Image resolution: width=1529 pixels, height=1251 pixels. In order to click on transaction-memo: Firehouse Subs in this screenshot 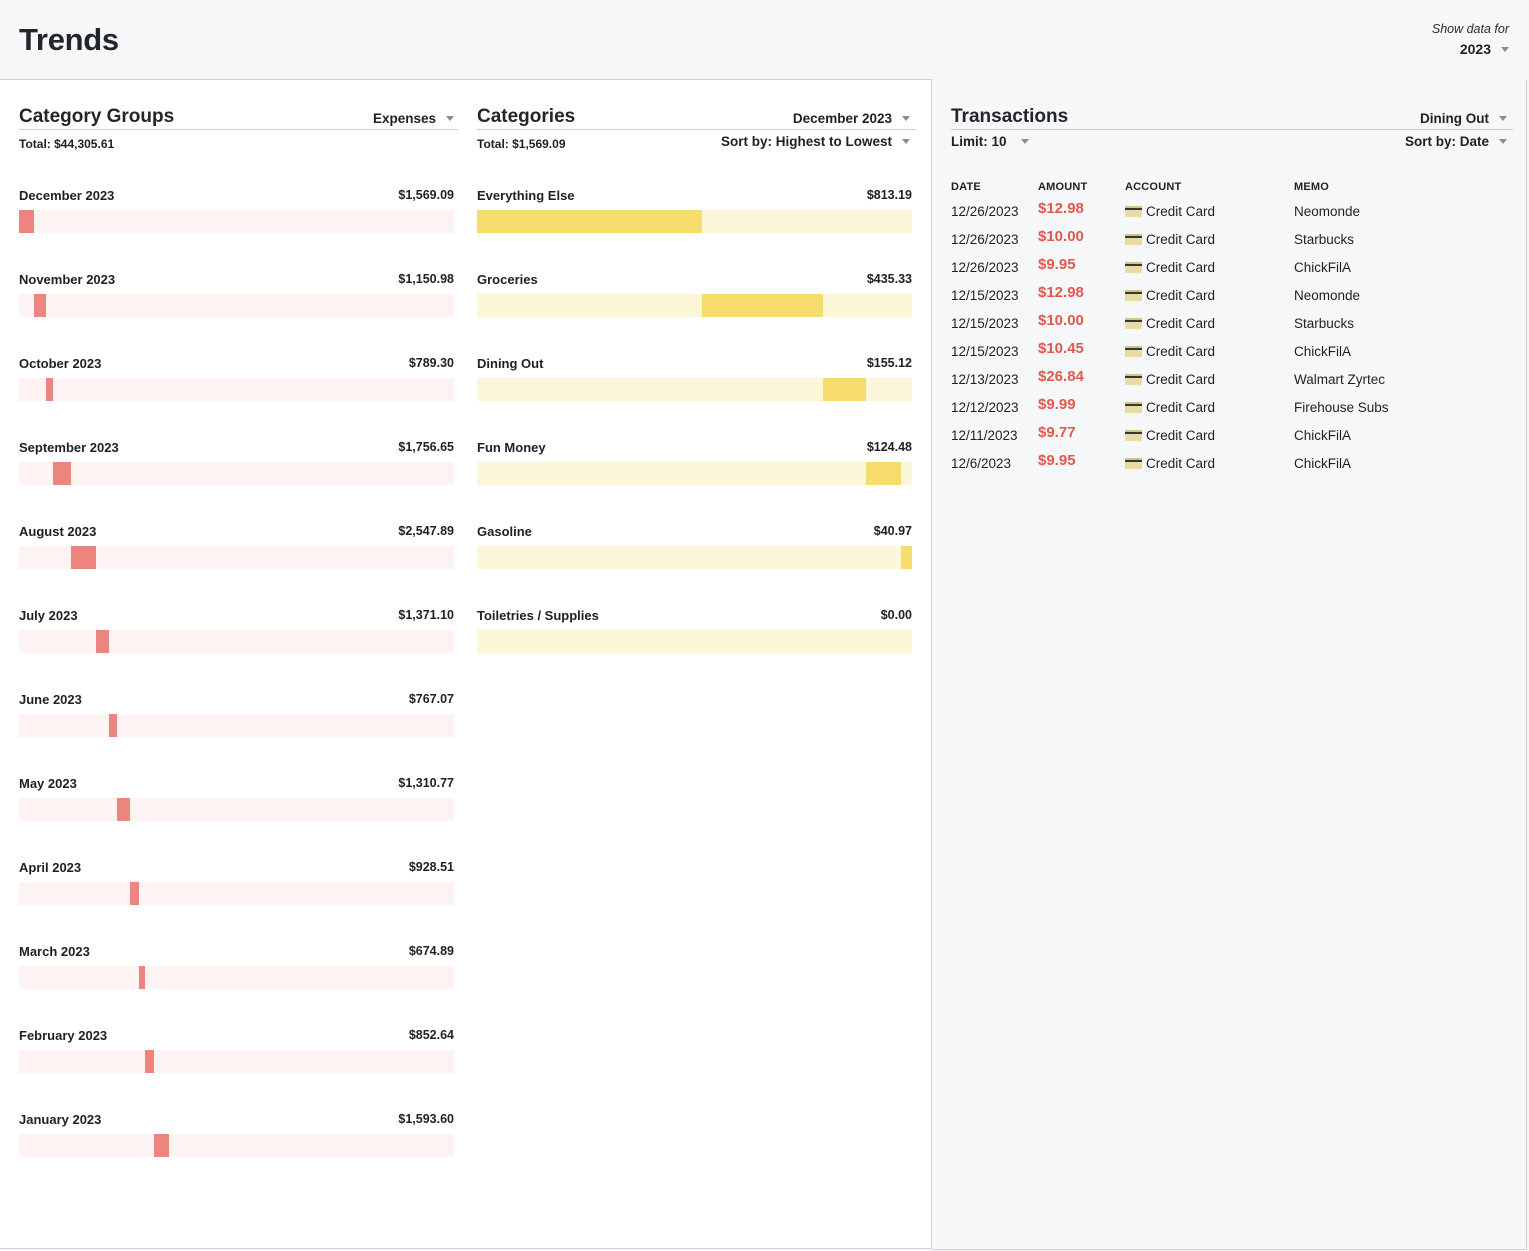, I will do `click(1341, 407)`.